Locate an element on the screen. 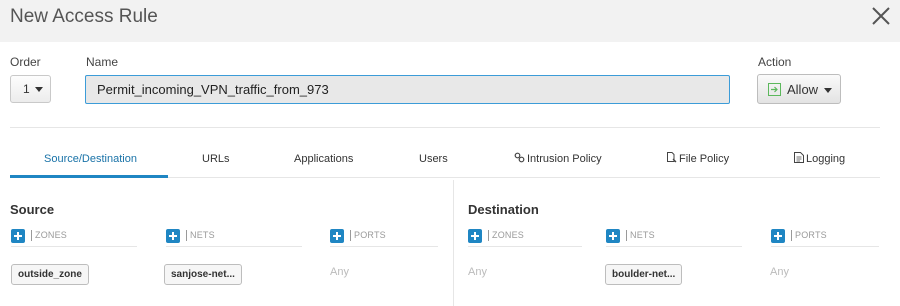 The image size is (900, 306). tab-label: Users is located at coordinates (433, 159).